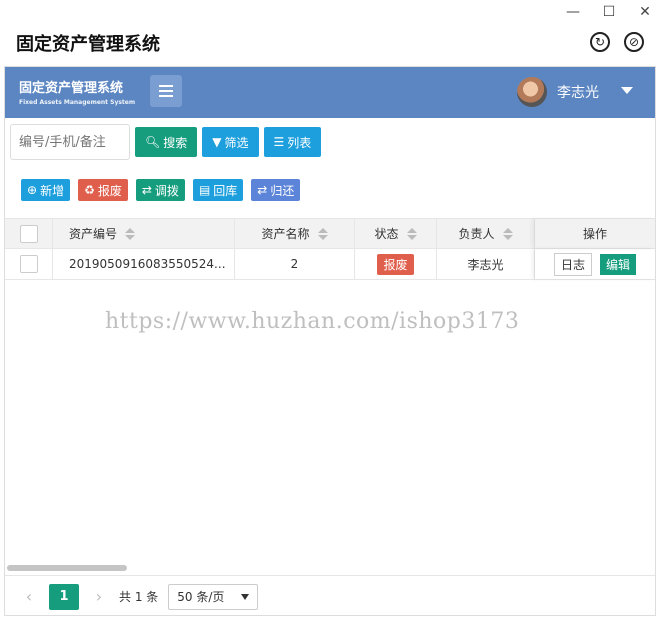 Image resolution: width=660 pixels, height=640 pixels. Describe the element at coordinates (70, 142) in the screenshot. I see `search-input` at that location.